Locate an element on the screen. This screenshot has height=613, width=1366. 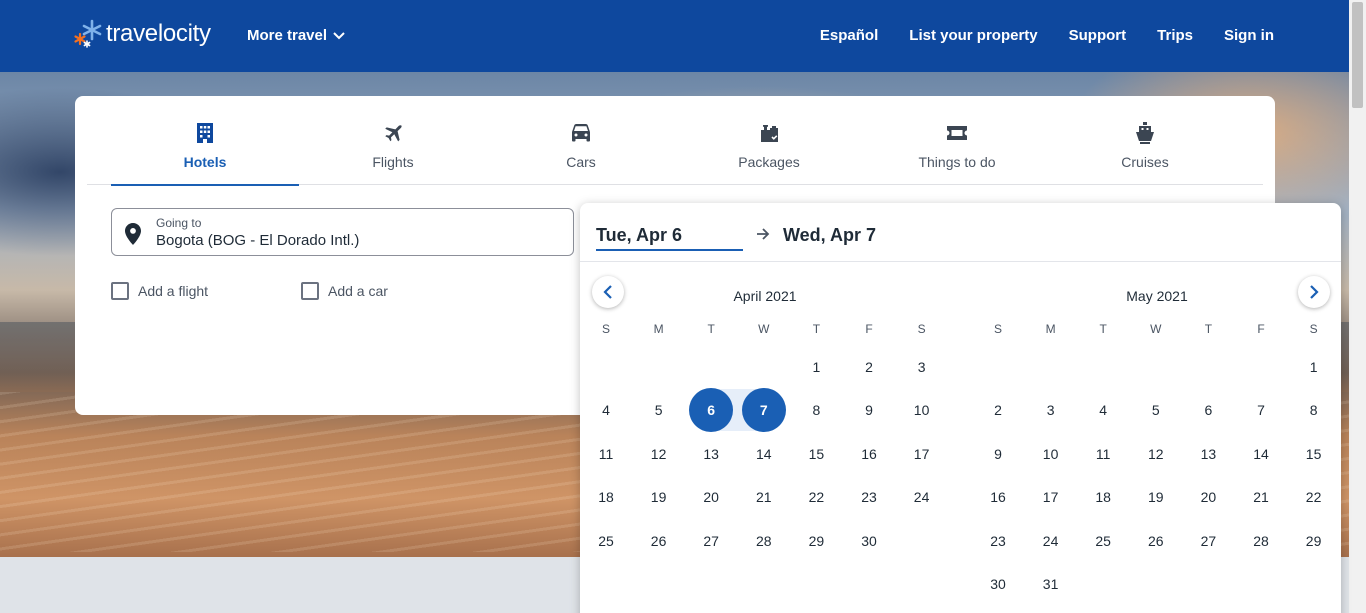
calendar-day-number: 9 is located at coordinates (869, 410).